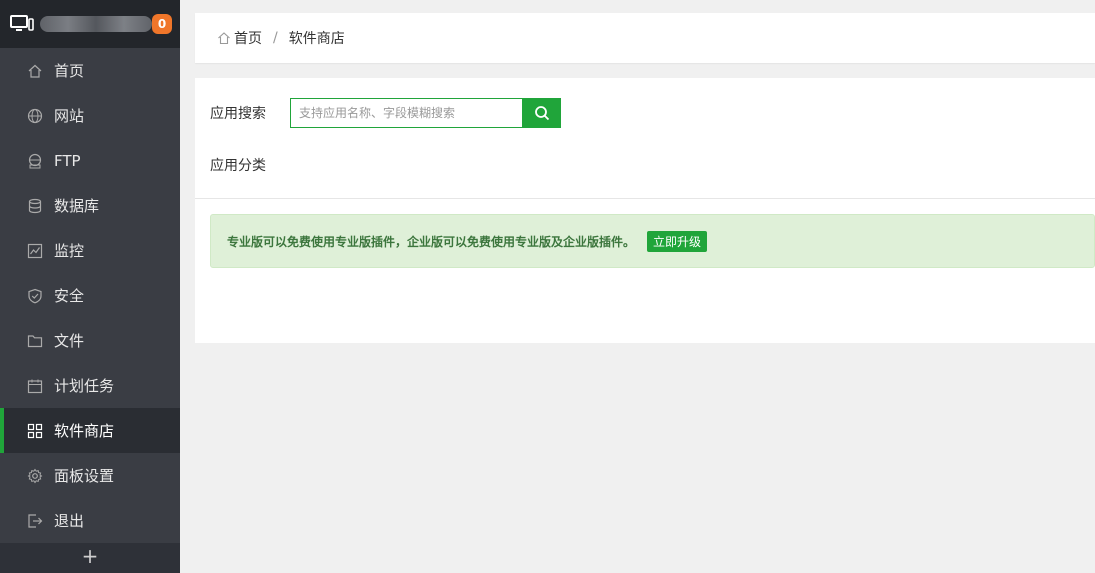  Describe the element at coordinates (35, 476) in the screenshot. I see `gear-icon` at that location.